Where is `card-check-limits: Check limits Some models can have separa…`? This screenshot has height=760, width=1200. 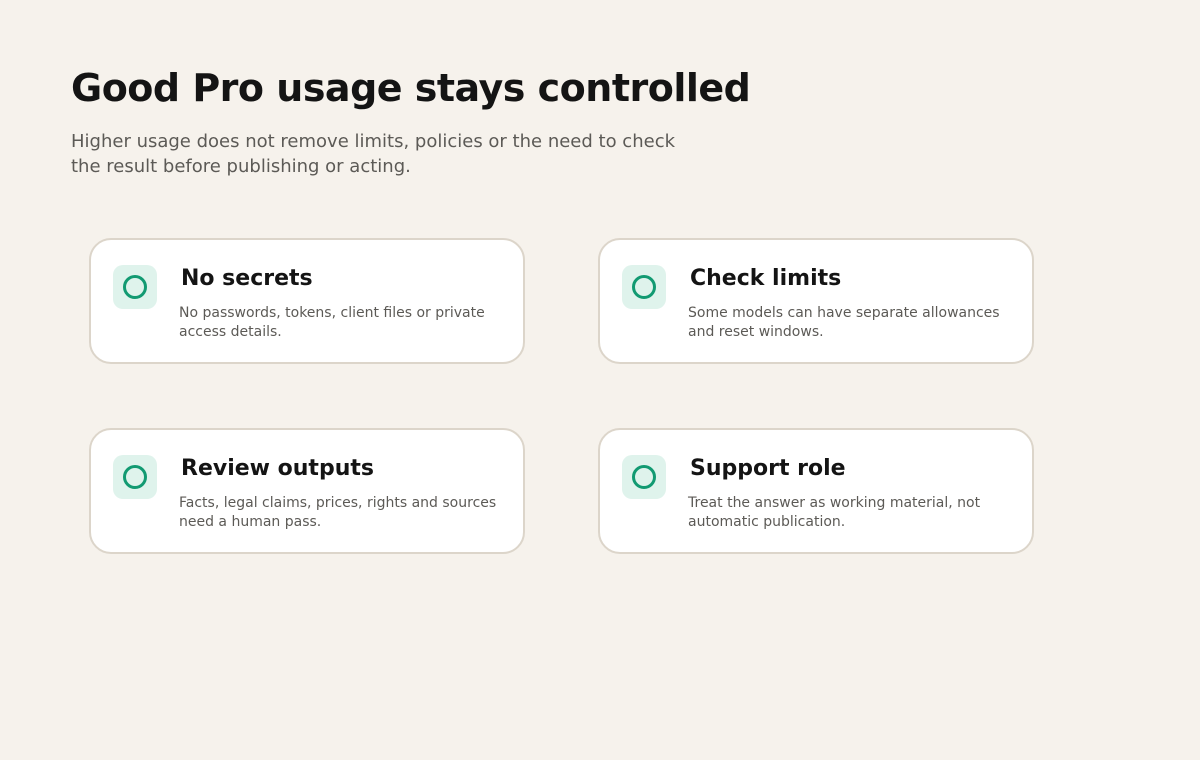 card-check-limits: Check limits Some models can have separa… is located at coordinates (816, 301).